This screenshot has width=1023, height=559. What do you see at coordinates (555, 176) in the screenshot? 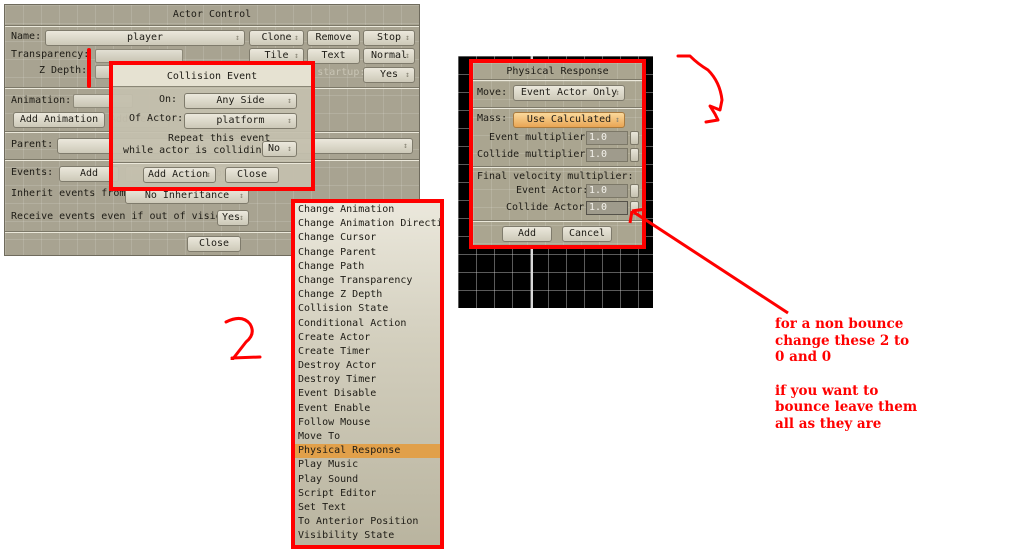
I see `final-velocity-label: Final velocity multiplier:` at bounding box center [555, 176].